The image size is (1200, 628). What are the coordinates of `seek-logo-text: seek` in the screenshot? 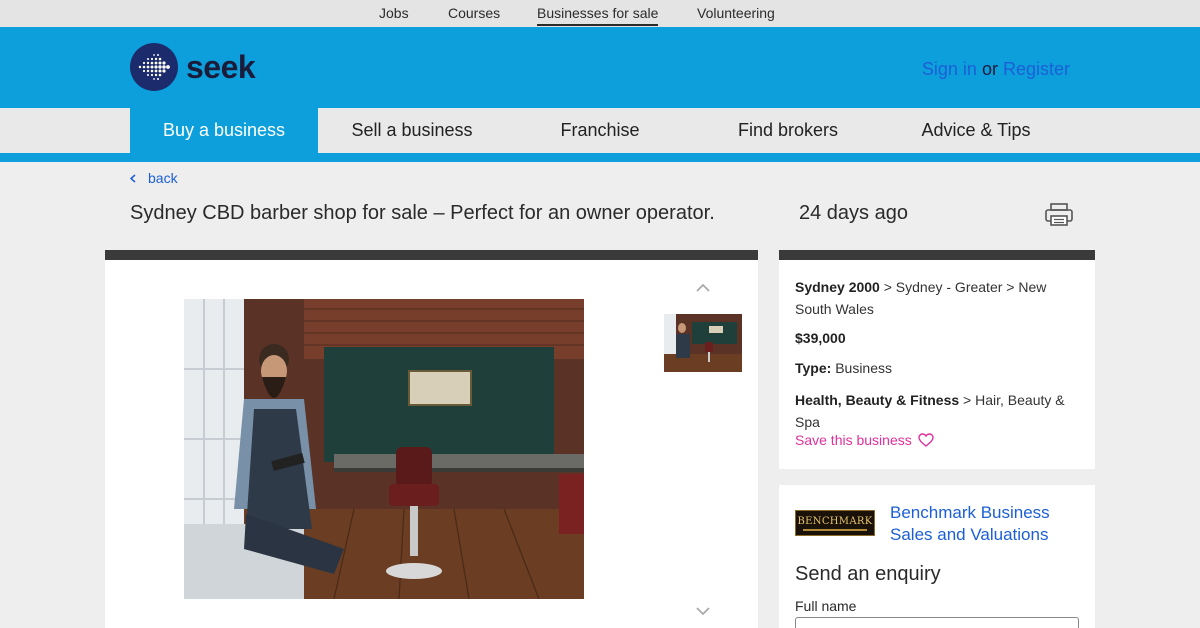 It's located at (221, 66).